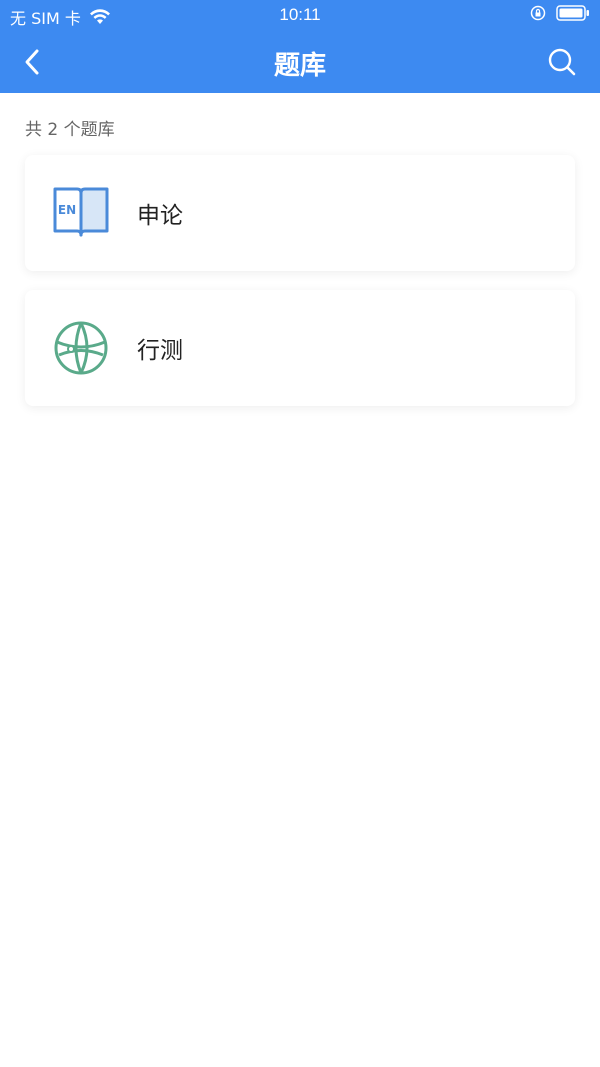  What do you see at coordinates (81, 212) in the screenshot?
I see `book-en-icon: EN` at bounding box center [81, 212].